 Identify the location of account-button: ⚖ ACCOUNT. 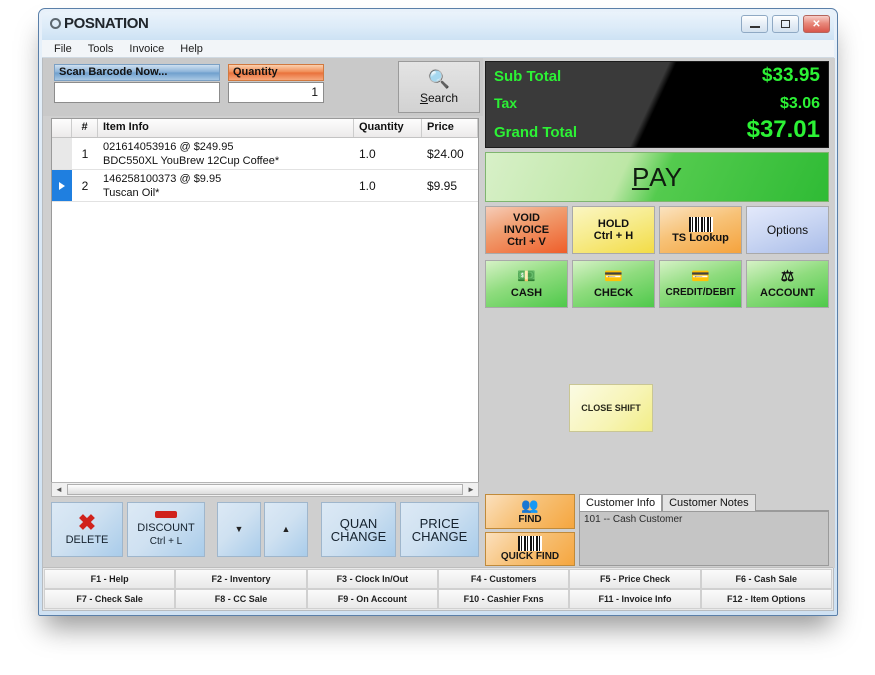
(787, 284).